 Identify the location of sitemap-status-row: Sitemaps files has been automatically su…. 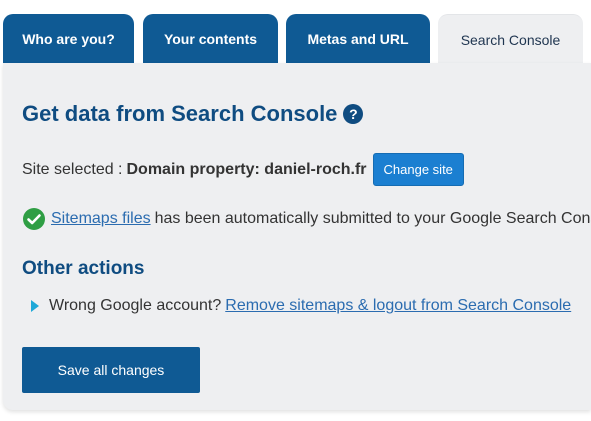
(306, 219).